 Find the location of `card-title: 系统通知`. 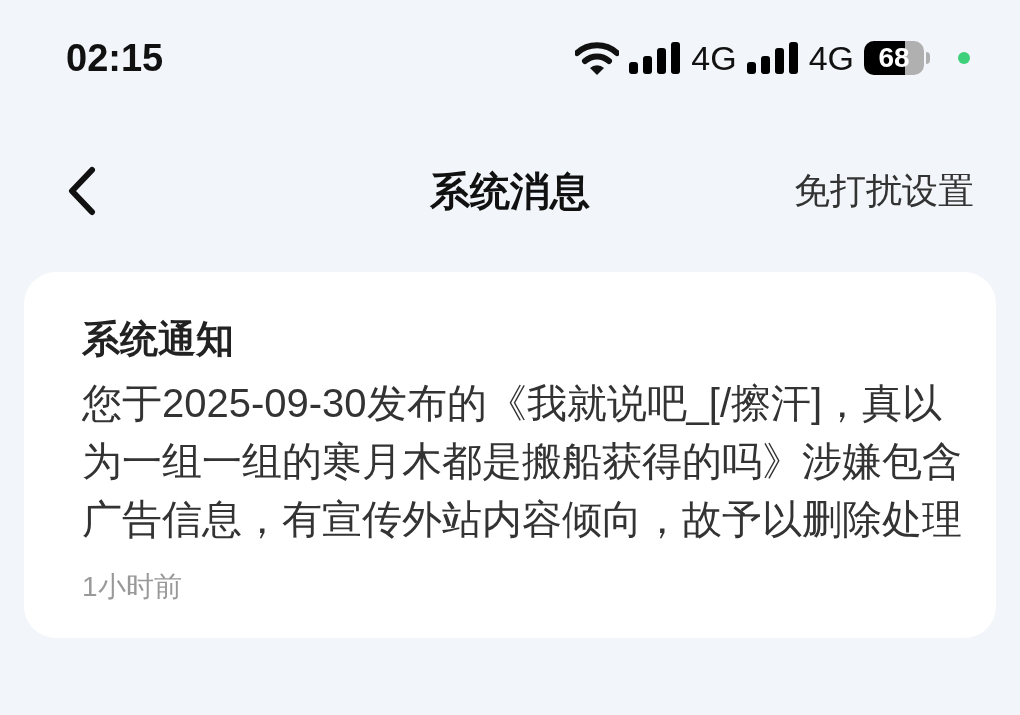

card-title: 系统通知 is located at coordinates (158, 339).